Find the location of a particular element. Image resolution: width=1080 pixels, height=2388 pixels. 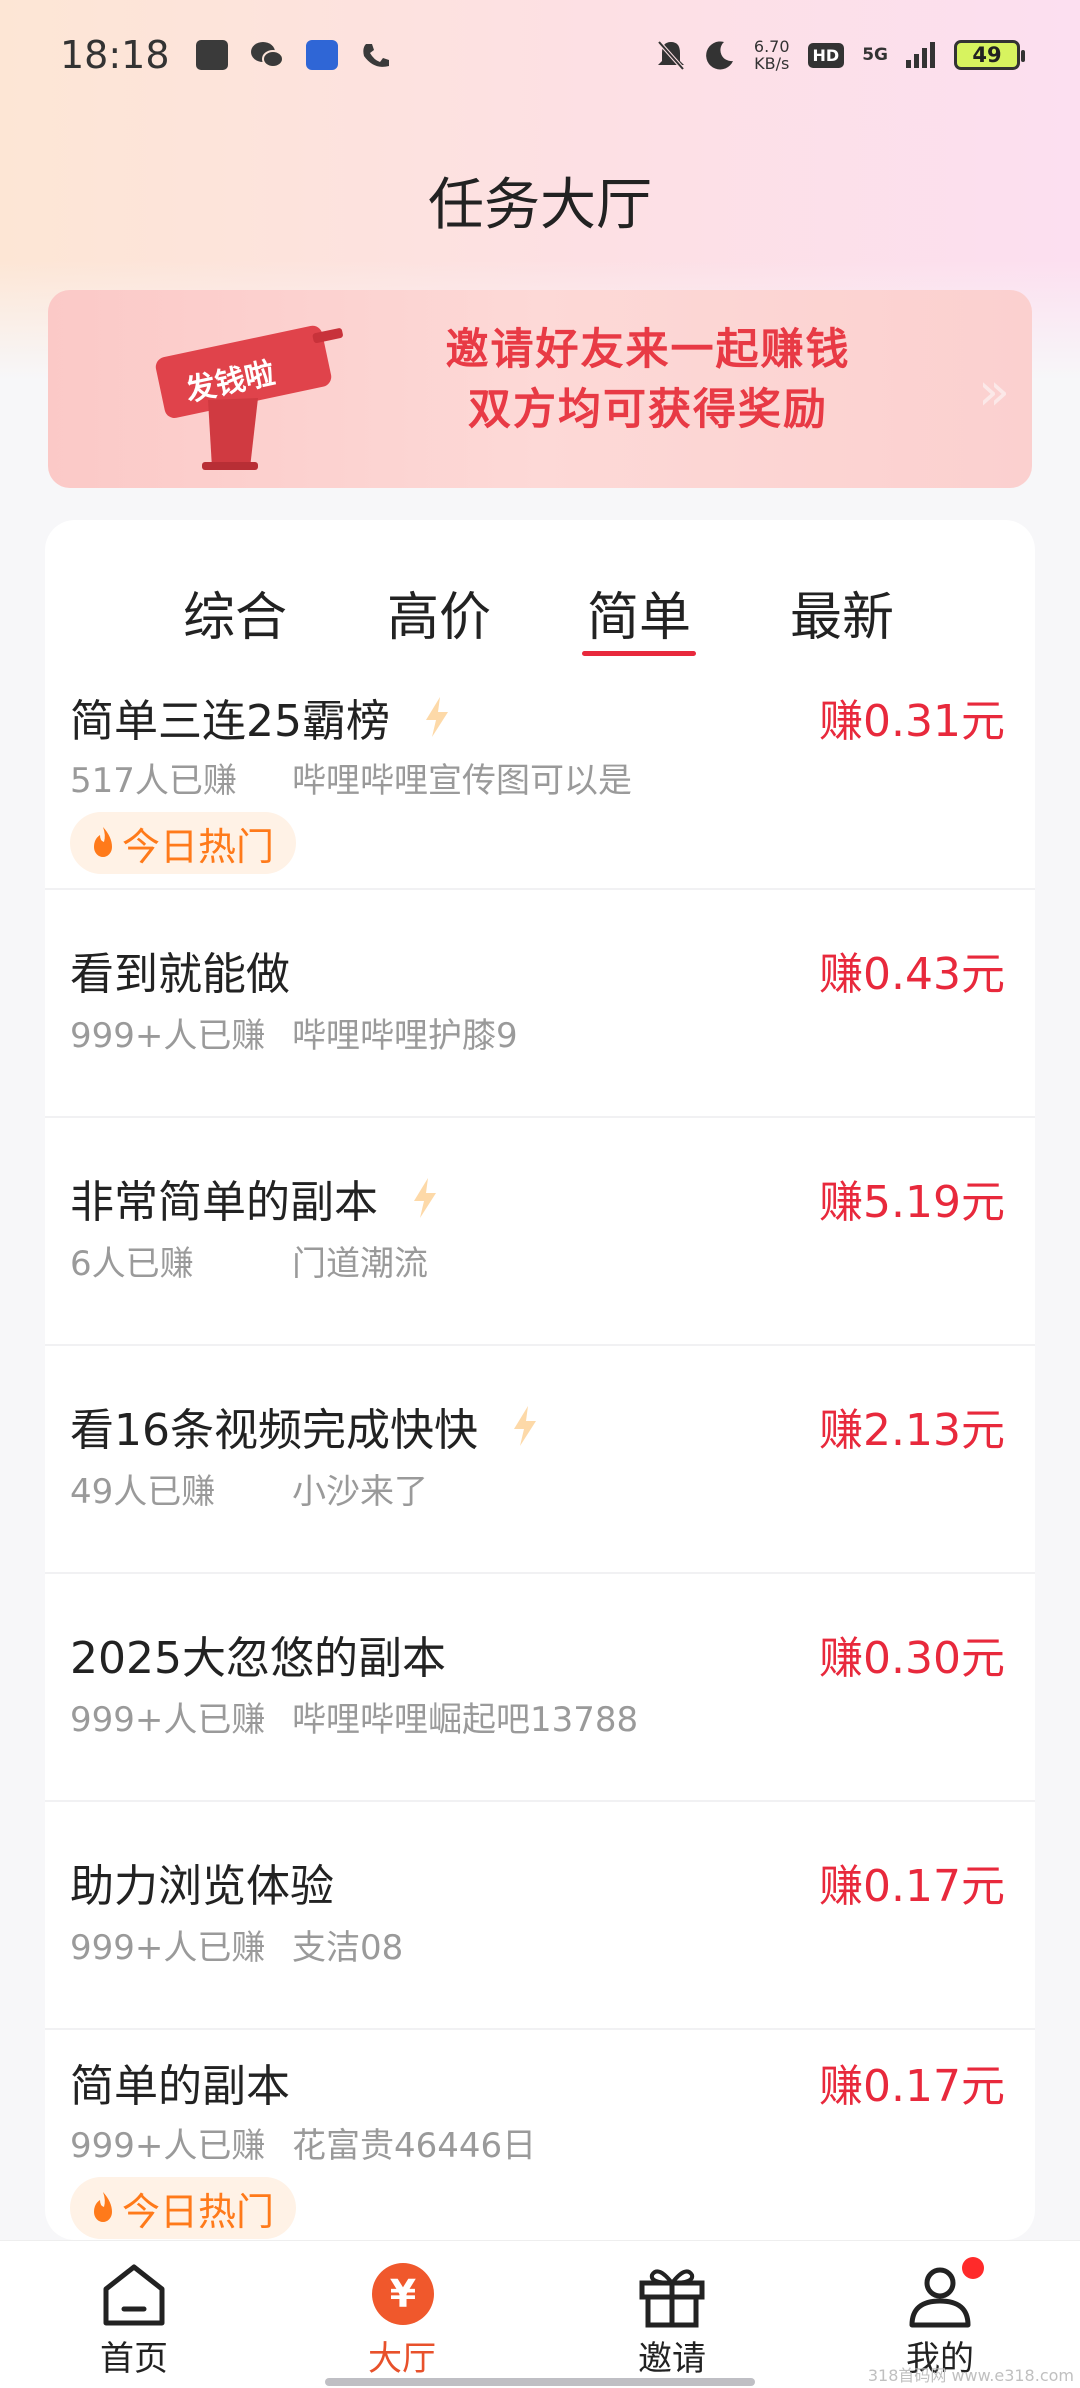

battery-indicator: 49 is located at coordinates (989, 55).